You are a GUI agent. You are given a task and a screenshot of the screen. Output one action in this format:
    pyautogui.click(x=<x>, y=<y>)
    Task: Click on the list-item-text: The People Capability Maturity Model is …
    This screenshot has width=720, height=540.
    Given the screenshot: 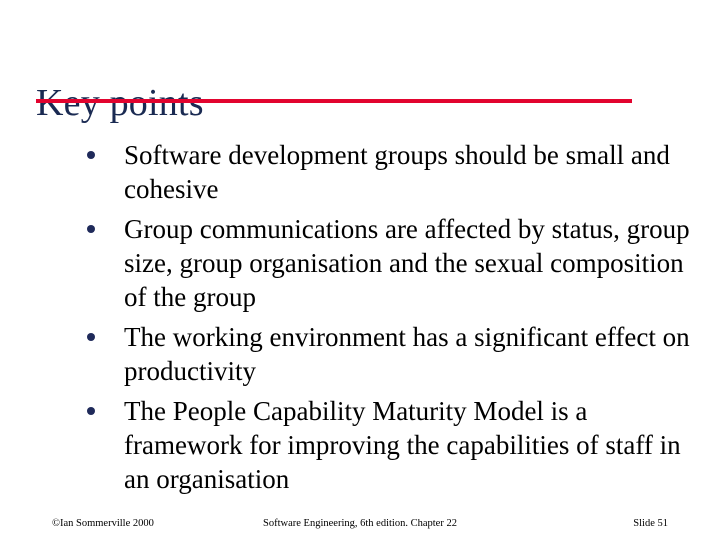 What is the action you would take?
    pyautogui.click(x=402, y=445)
    